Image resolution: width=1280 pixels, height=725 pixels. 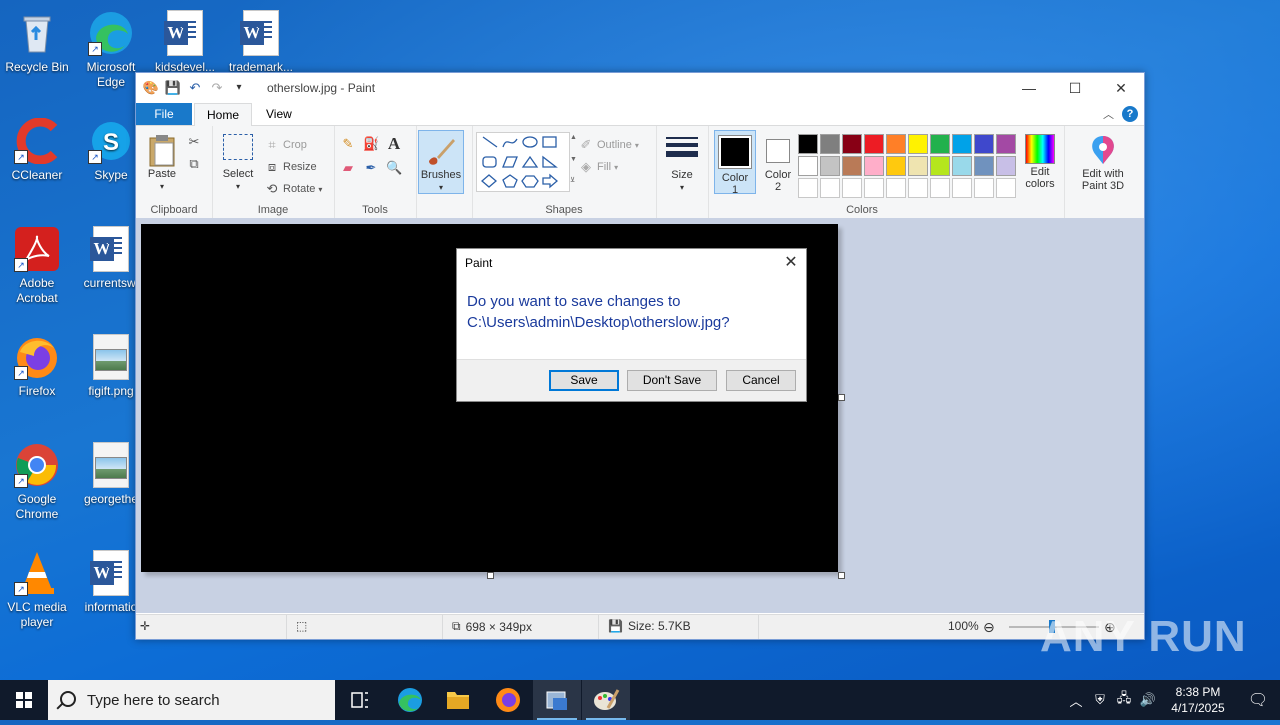 I want to click on fill-bucket-icon: ⛽, so click(x=371, y=144).